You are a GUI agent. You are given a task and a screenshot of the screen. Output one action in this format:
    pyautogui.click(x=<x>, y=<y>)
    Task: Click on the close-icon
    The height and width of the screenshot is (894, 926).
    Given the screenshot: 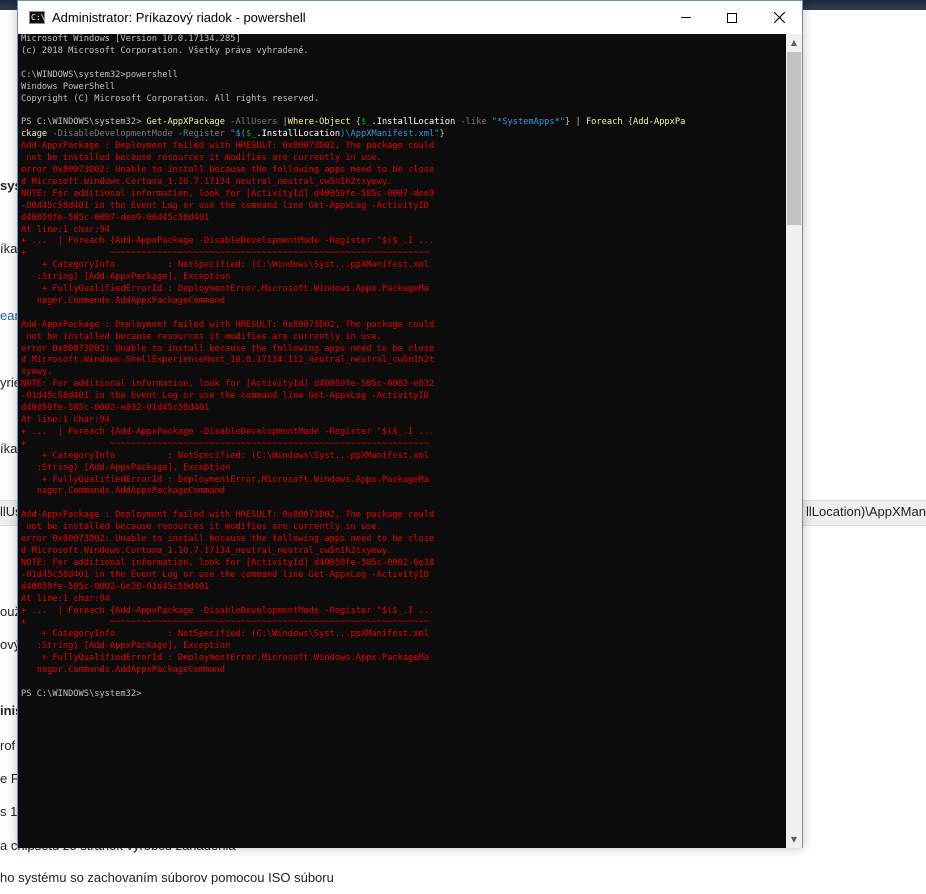 What is the action you would take?
    pyautogui.click(x=779, y=17)
    